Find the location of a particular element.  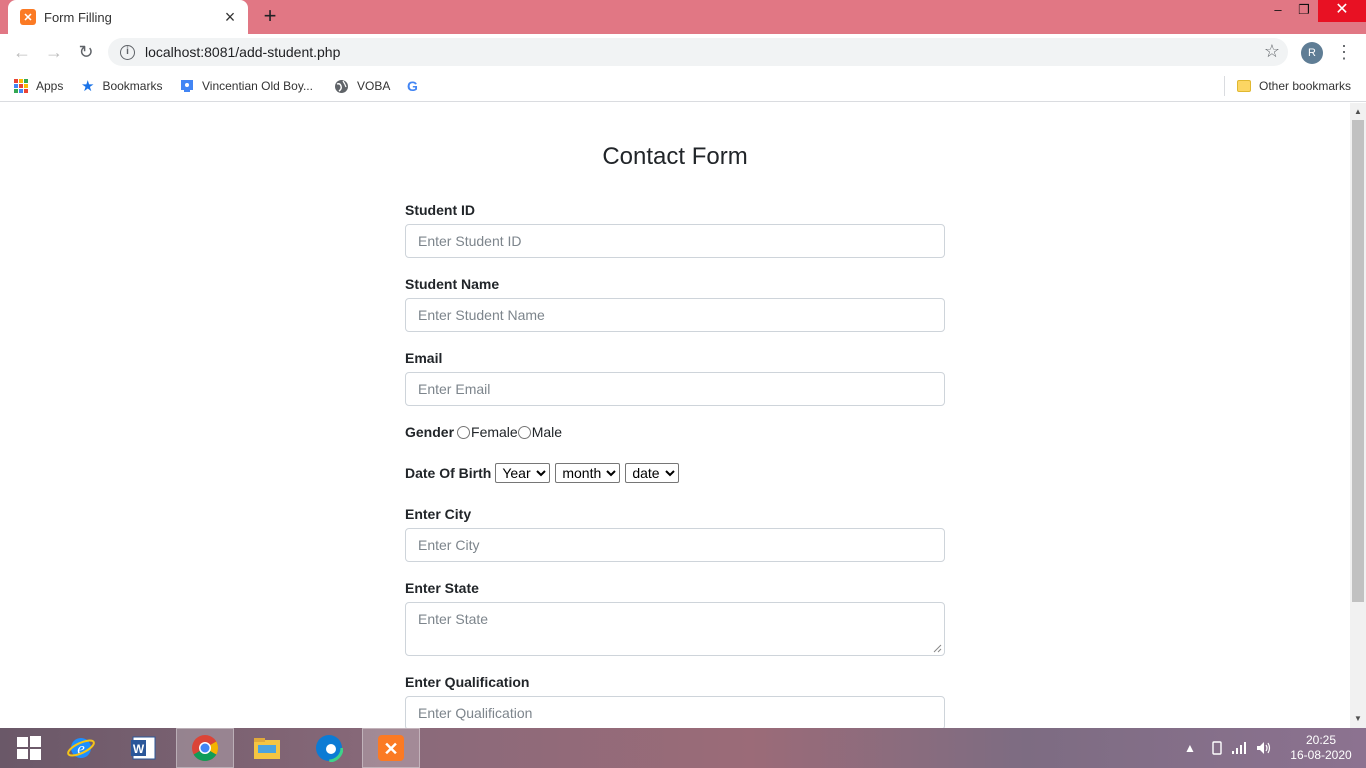

qualification-input is located at coordinates (675, 712).